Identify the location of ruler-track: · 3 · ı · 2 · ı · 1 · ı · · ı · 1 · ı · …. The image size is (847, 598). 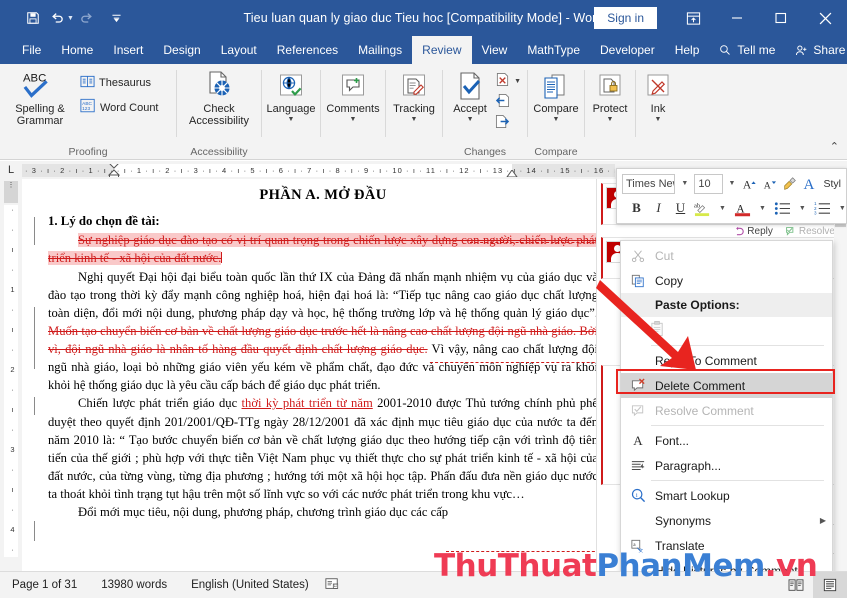
(318, 170).